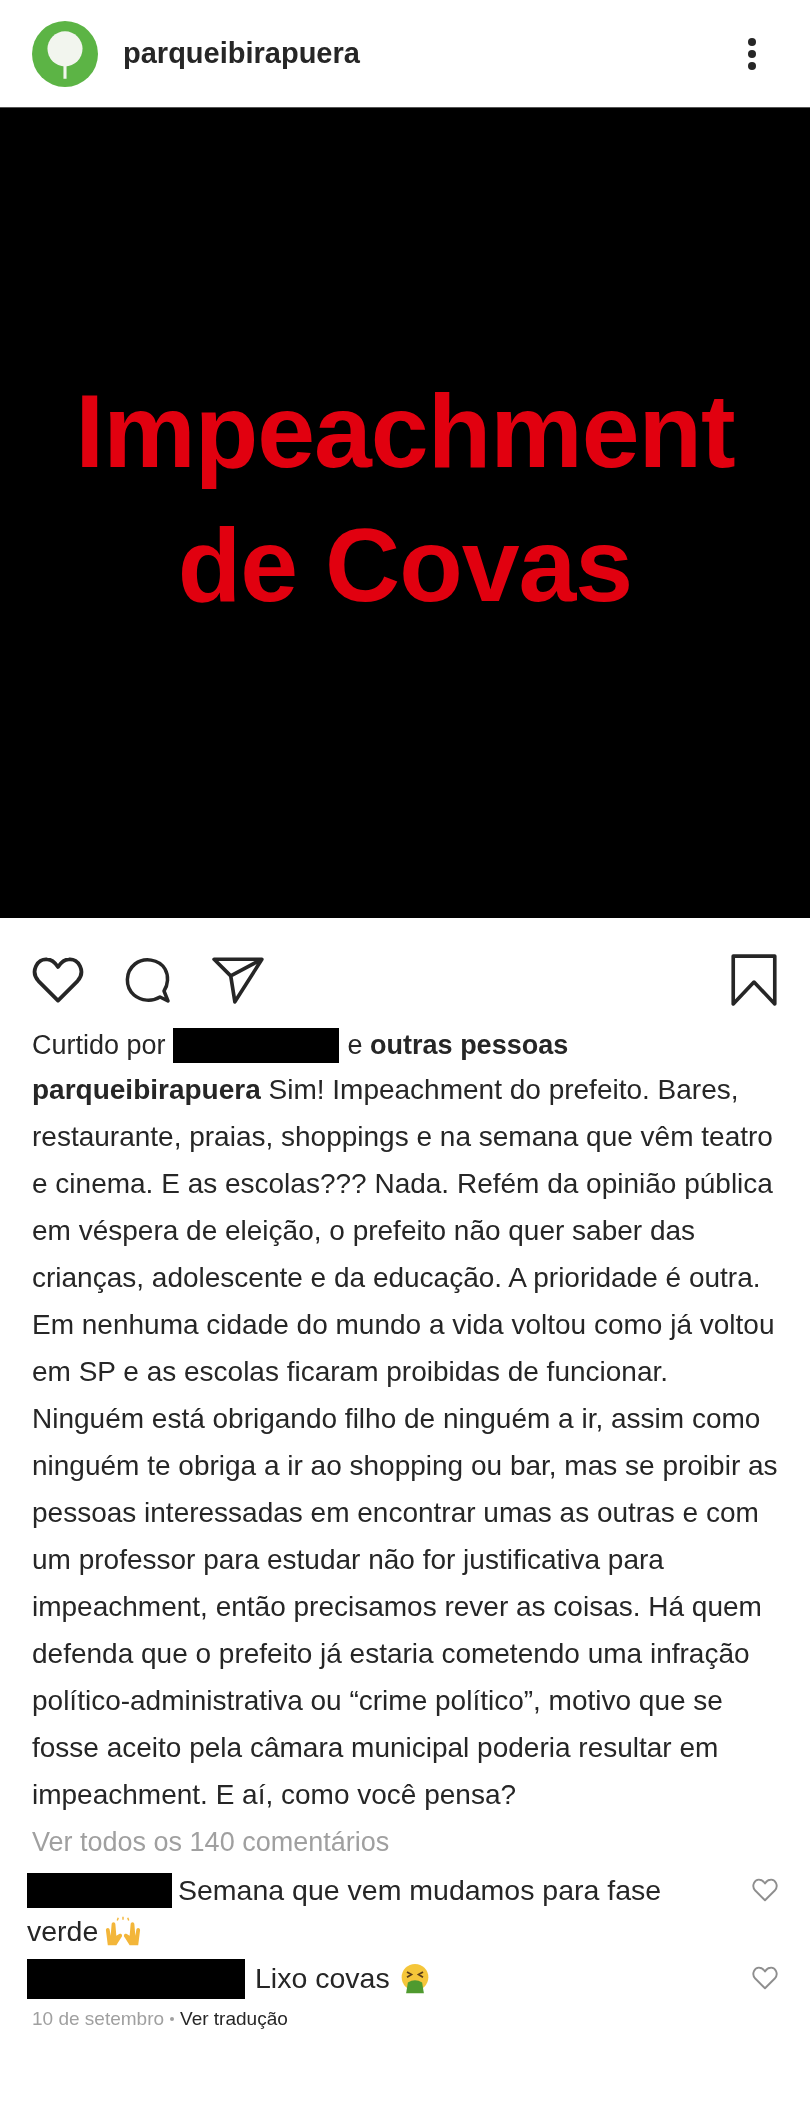 The width and height of the screenshot is (810, 2107). I want to click on more-options-icon, so click(752, 53).